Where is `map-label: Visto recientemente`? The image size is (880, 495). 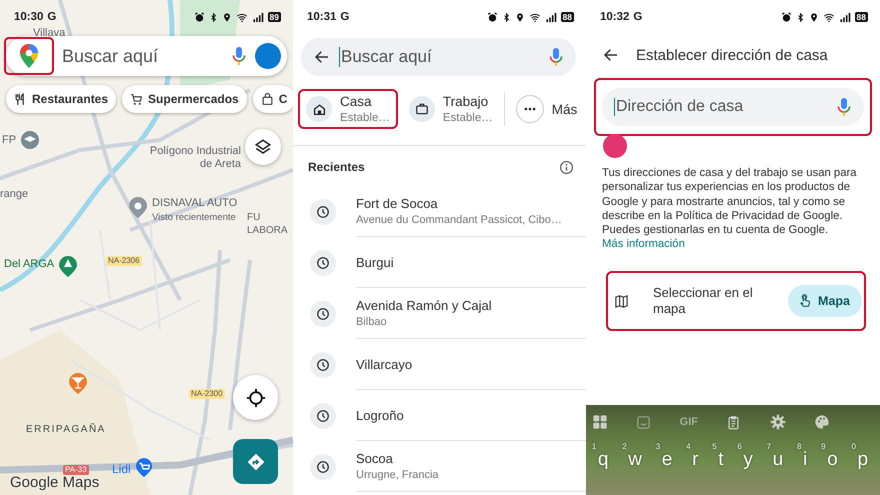
map-label: Visto recientemente is located at coordinates (194, 217).